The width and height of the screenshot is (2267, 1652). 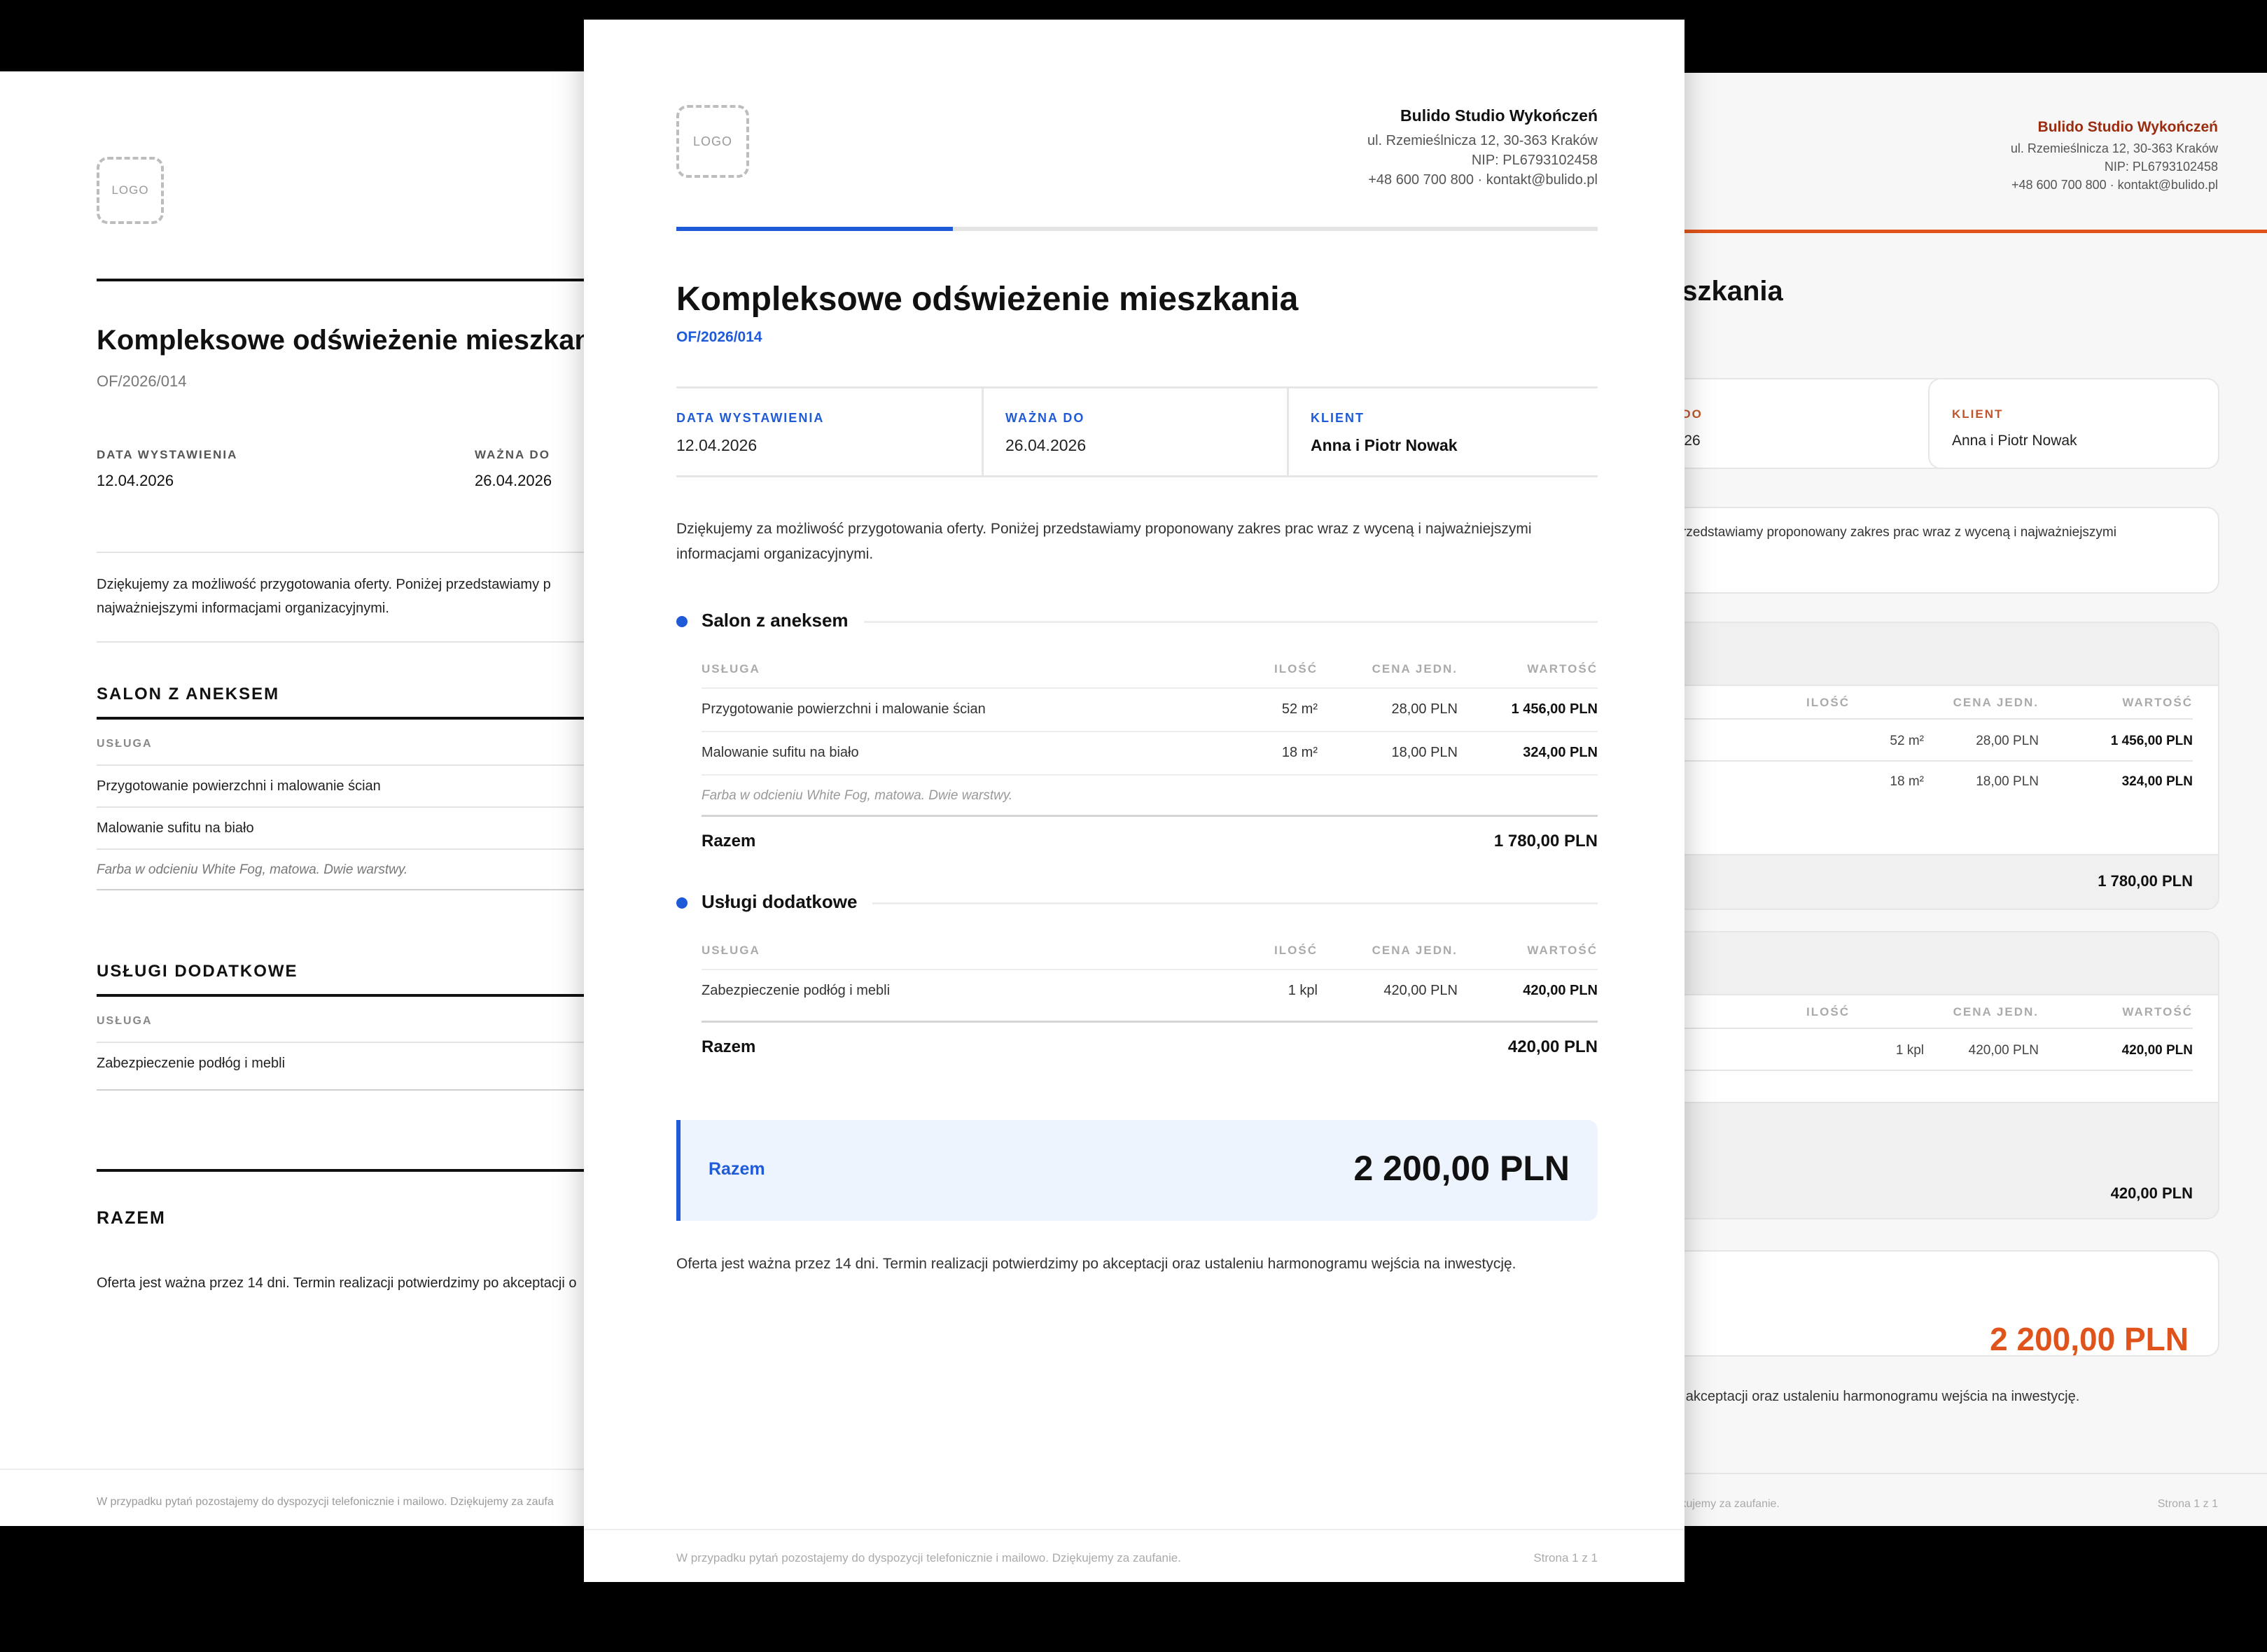 What do you see at coordinates (175, 828) in the screenshot?
I see `table-row: Malowanie sufitu na biało` at bounding box center [175, 828].